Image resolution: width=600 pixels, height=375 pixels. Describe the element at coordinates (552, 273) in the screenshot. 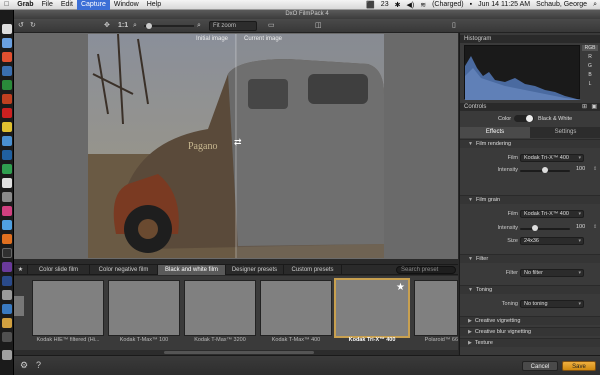

I see `filter-select: No filter ▾` at that location.